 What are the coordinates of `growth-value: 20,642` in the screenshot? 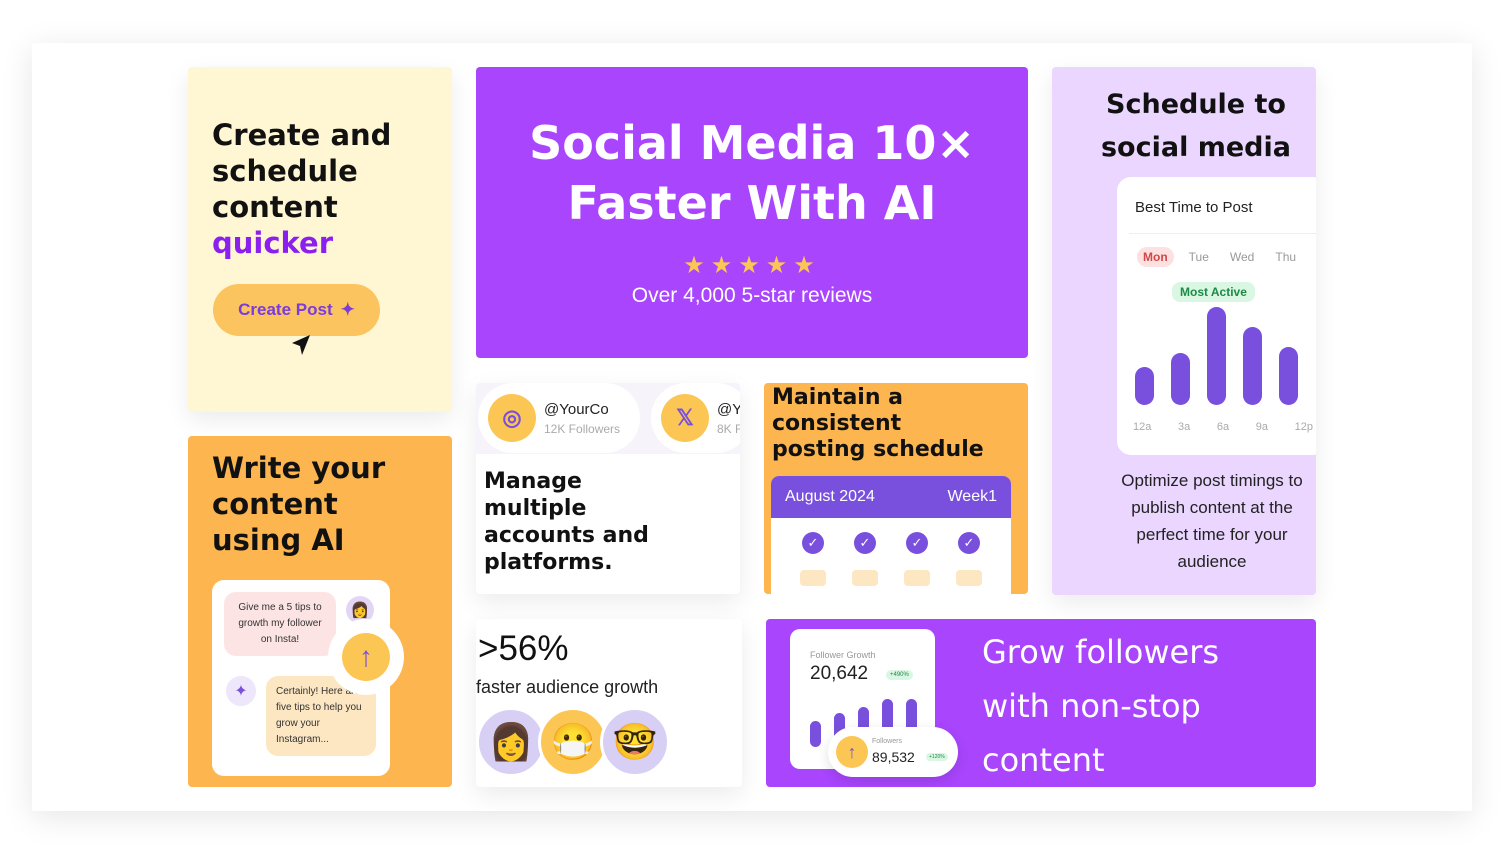 It's located at (839, 673).